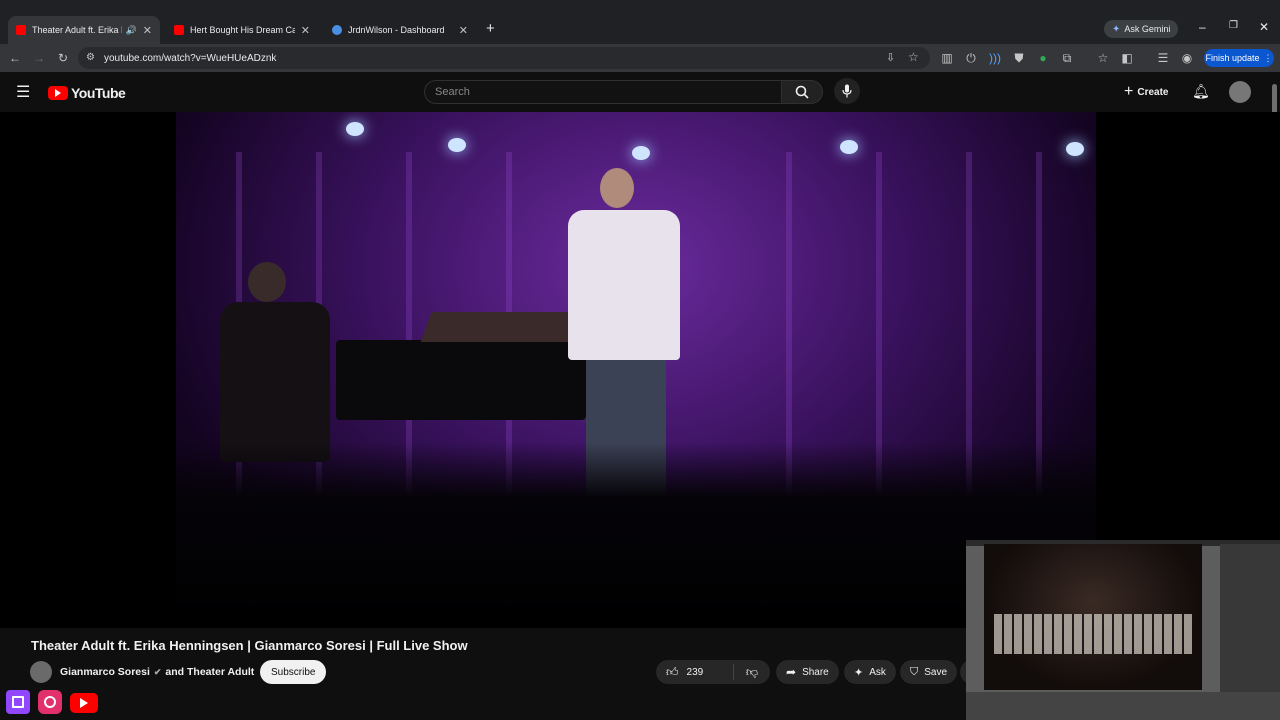 This screenshot has height=720, width=1280. I want to click on search-input: Search, so click(603, 92).